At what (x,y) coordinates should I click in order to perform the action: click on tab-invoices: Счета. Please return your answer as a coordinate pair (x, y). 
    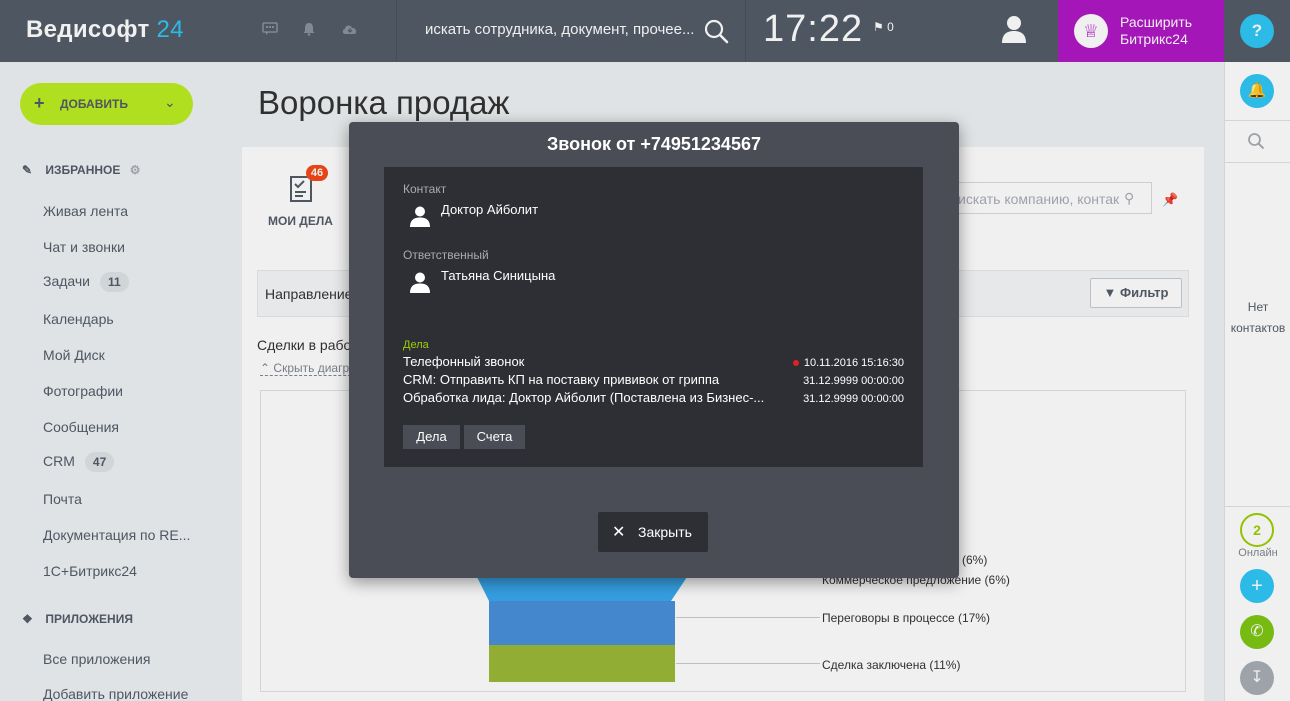
    Looking at the image, I should click on (494, 437).